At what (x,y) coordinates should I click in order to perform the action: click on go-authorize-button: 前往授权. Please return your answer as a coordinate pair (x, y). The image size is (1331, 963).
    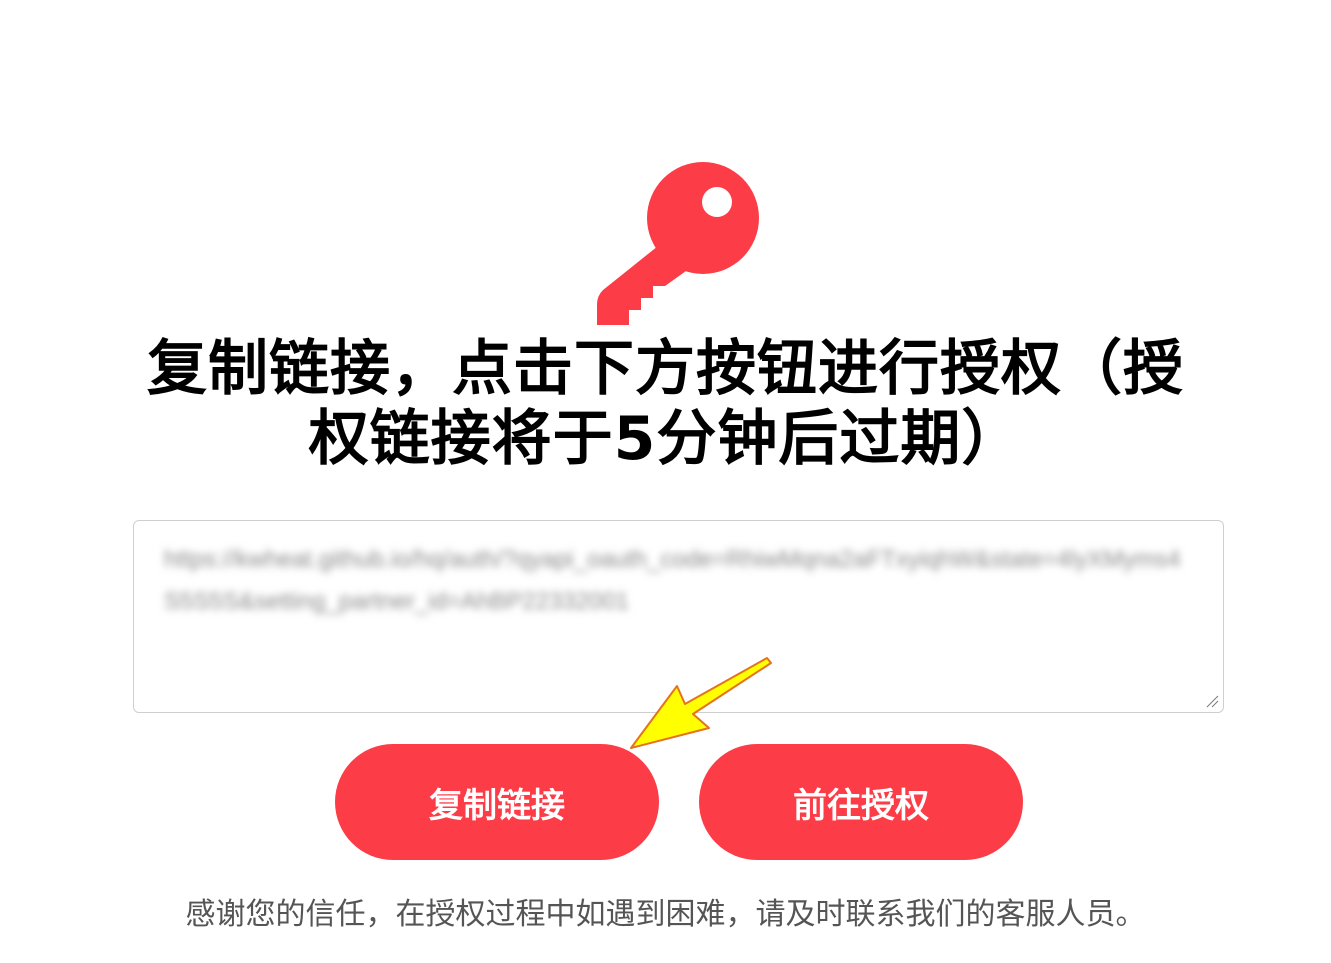
    Looking at the image, I should click on (861, 802).